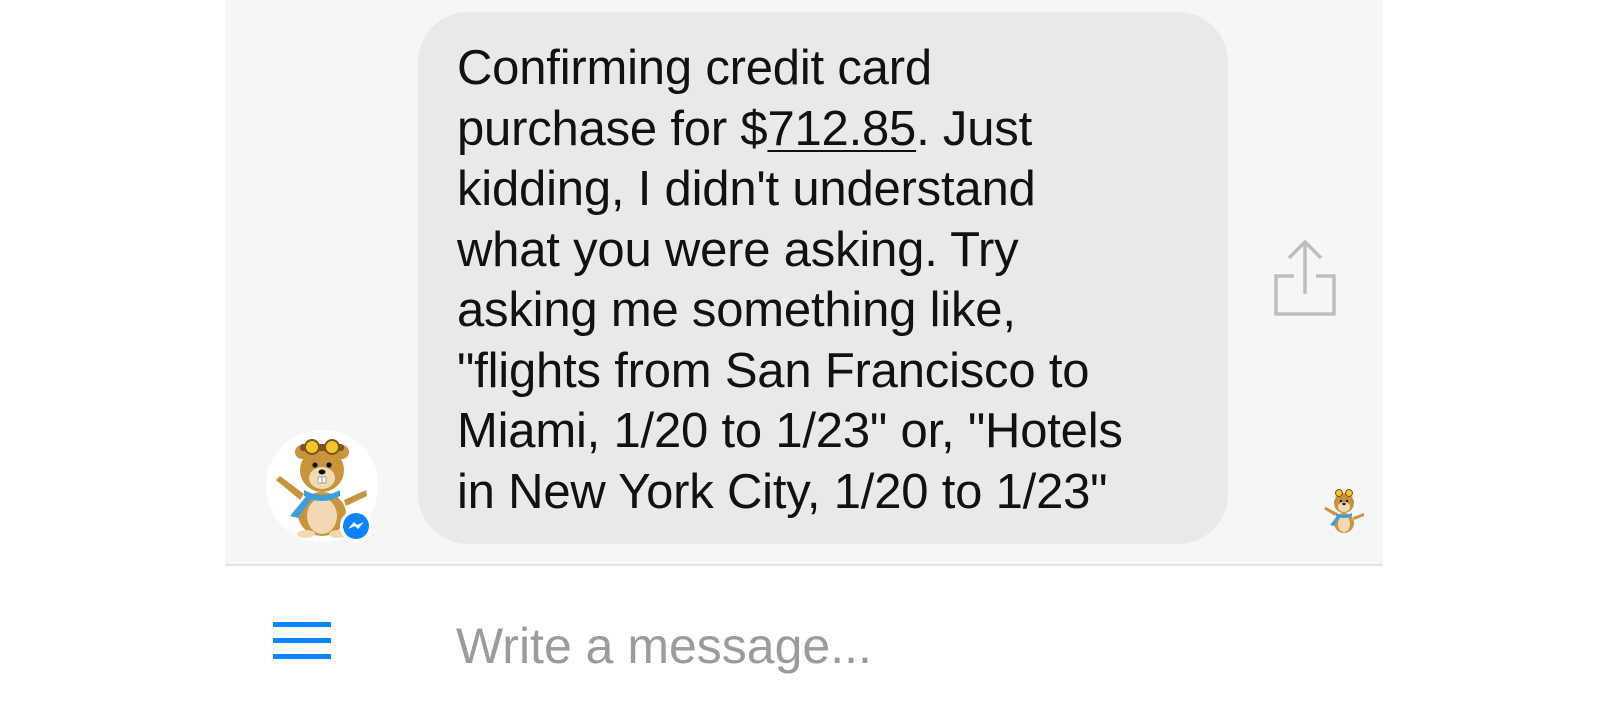  Describe the element at coordinates (841, 129) in the screenshot. I see `detected-amount-link: 712.85` at that location.